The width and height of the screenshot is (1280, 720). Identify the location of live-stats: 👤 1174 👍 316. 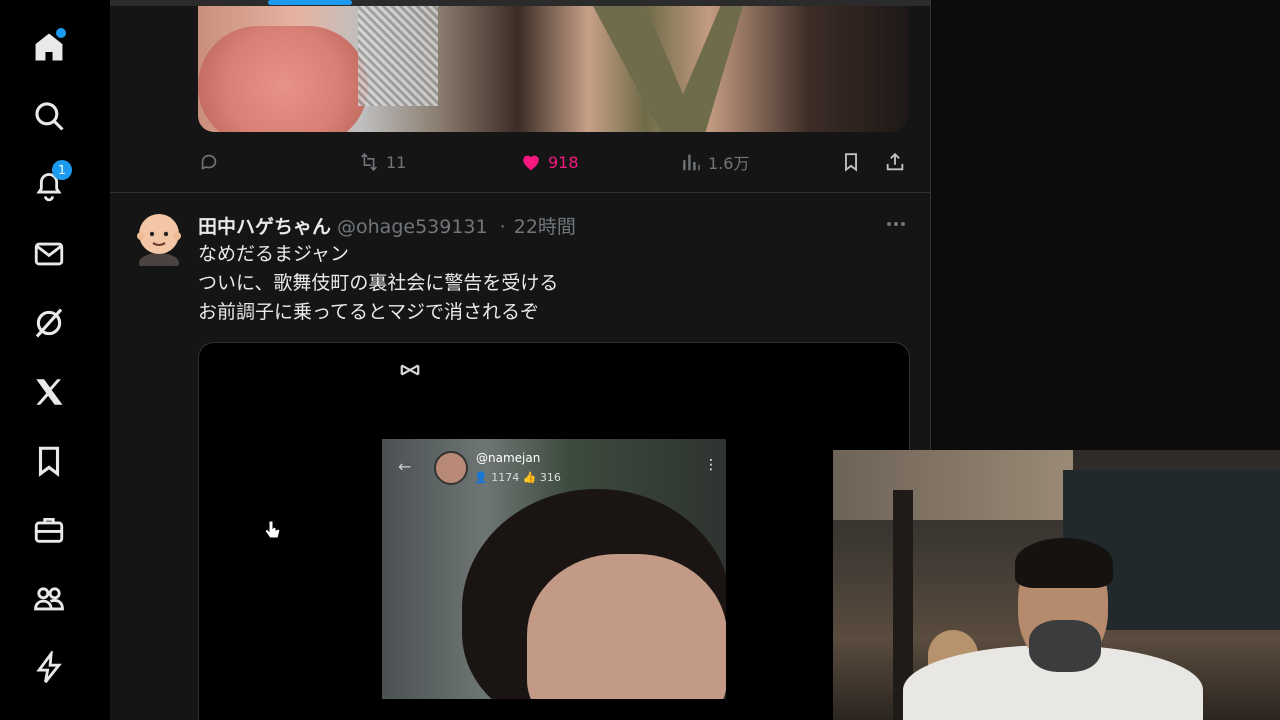
(517, 477).